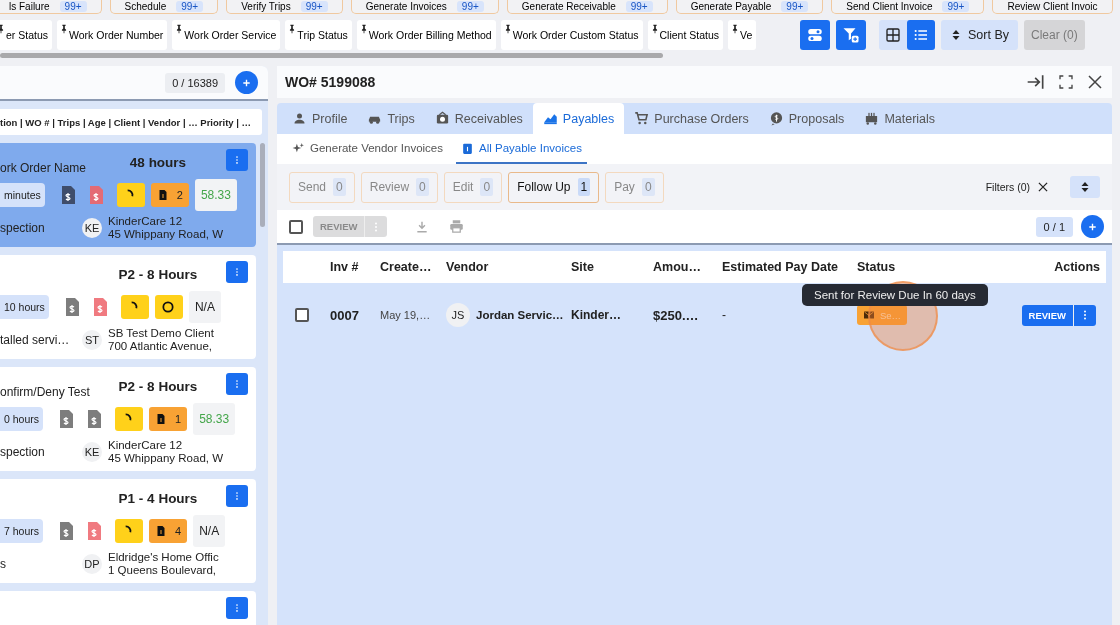  What do you see at coordinates (921, 35) in the screenshot?
I see `view-button` at bounding box center [921, 35].